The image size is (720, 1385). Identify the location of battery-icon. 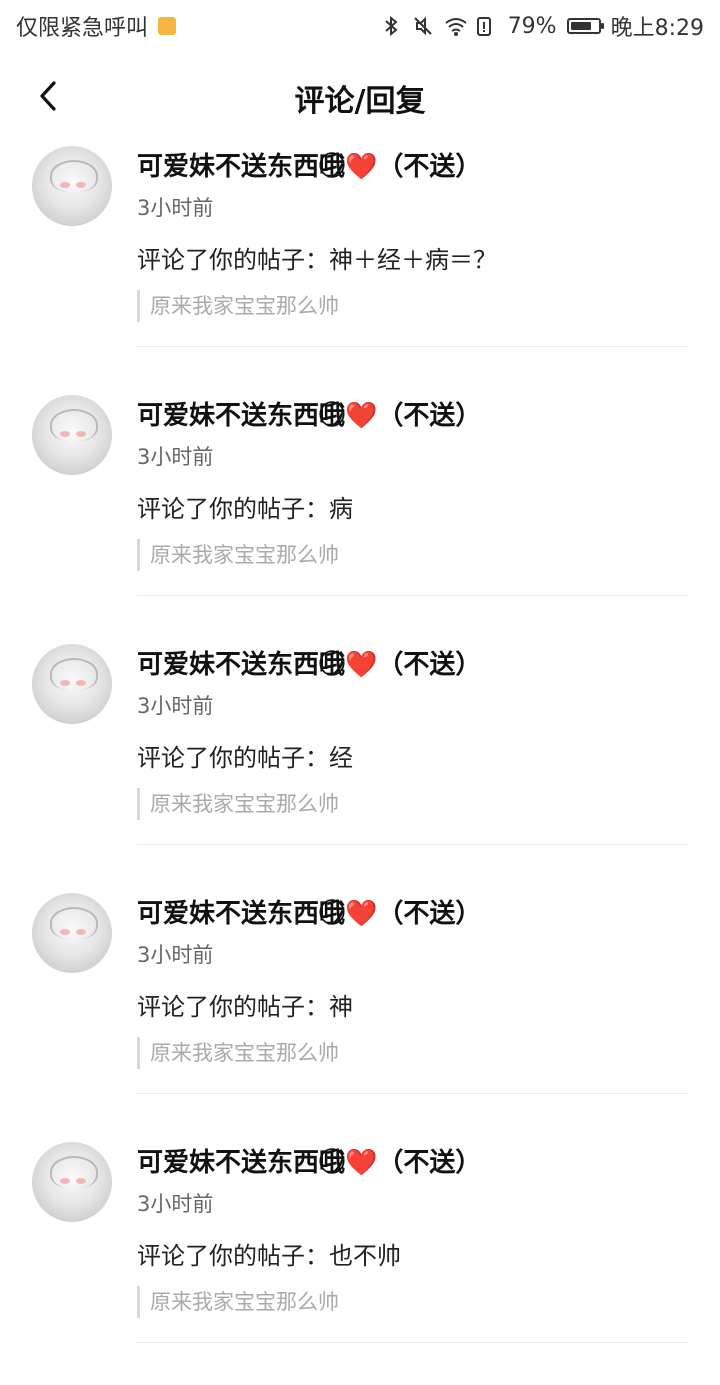
(585, 26).